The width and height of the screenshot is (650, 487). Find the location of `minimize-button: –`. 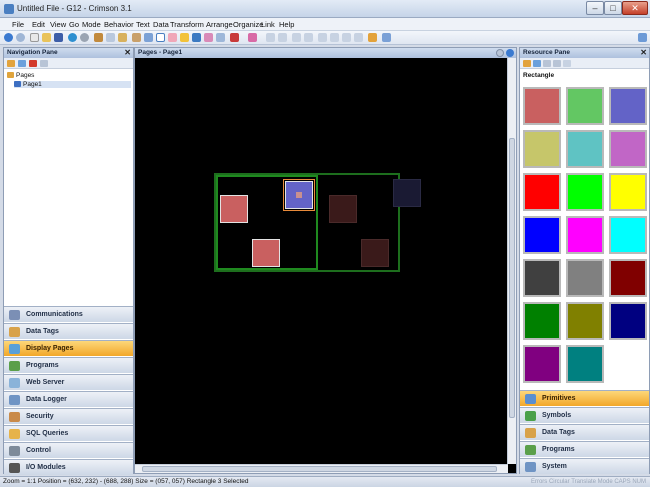

minimize-button: – is located at coordinates (595, 8).